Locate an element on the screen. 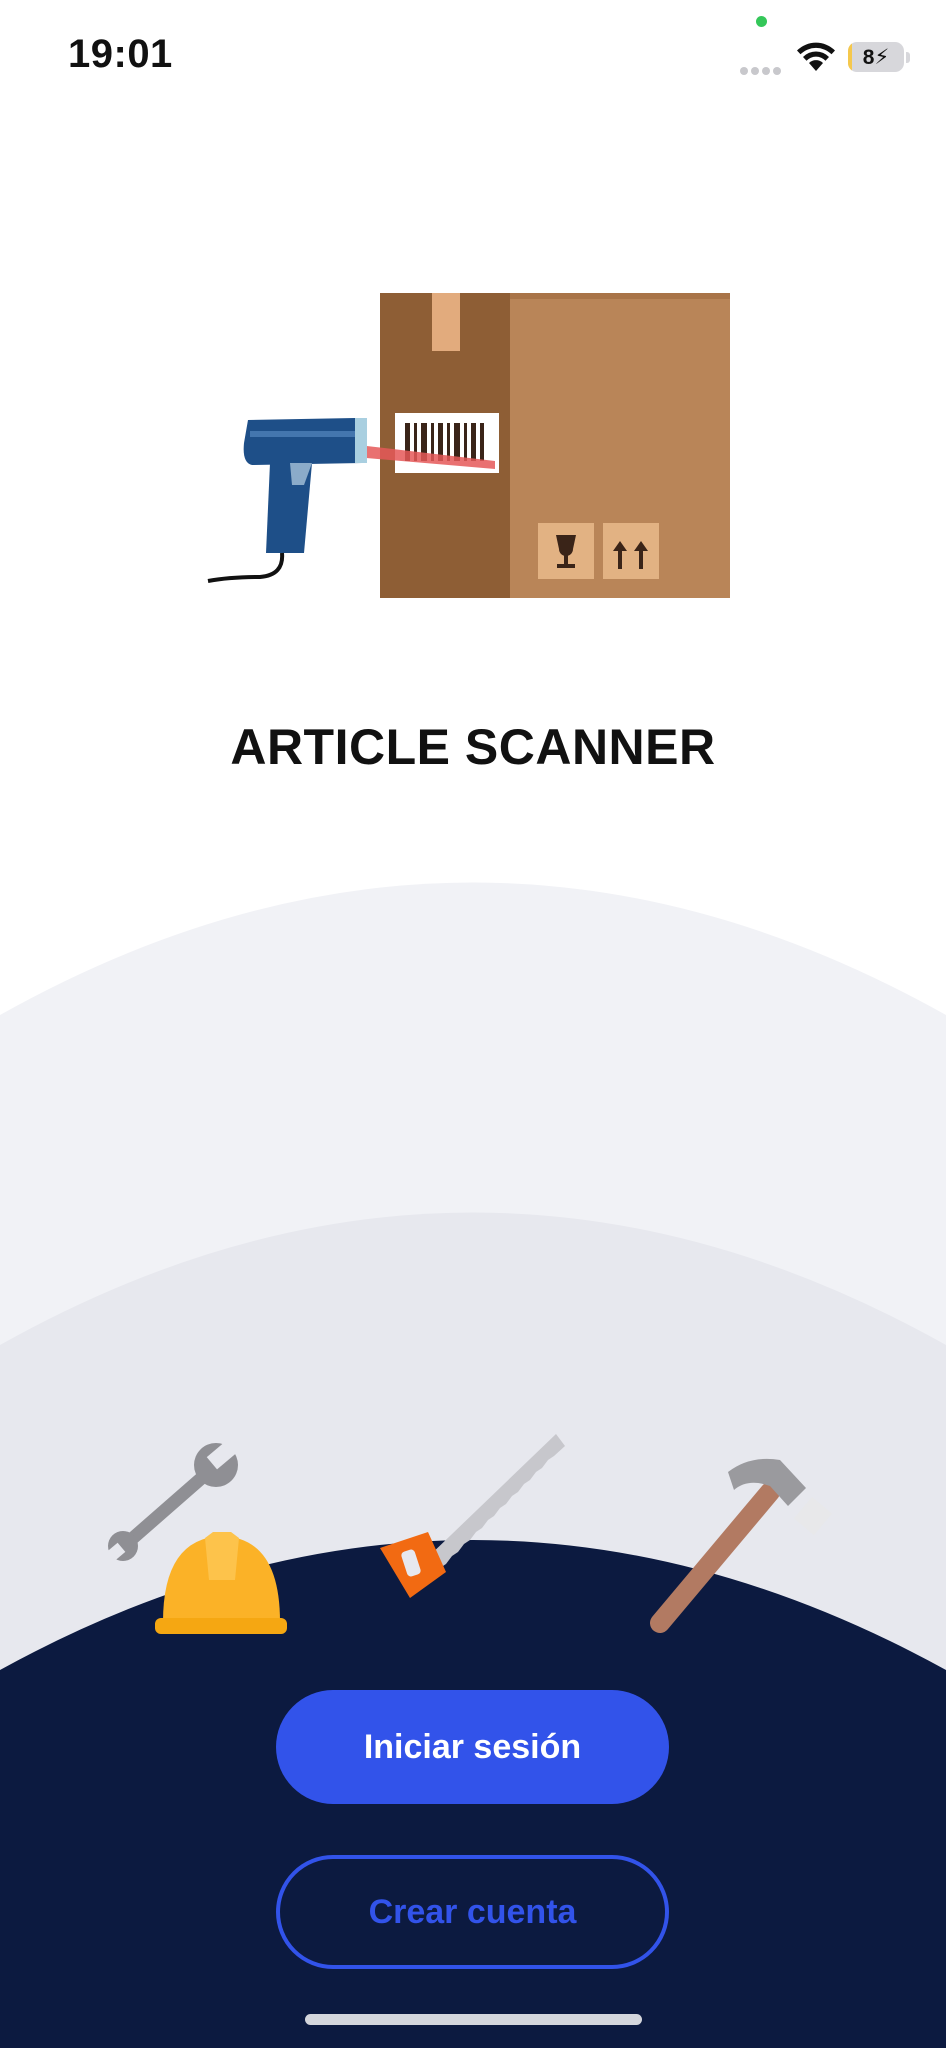 This screenshot has height=2048, width=946. barcode-scanner is located at coordinates (287, 500).